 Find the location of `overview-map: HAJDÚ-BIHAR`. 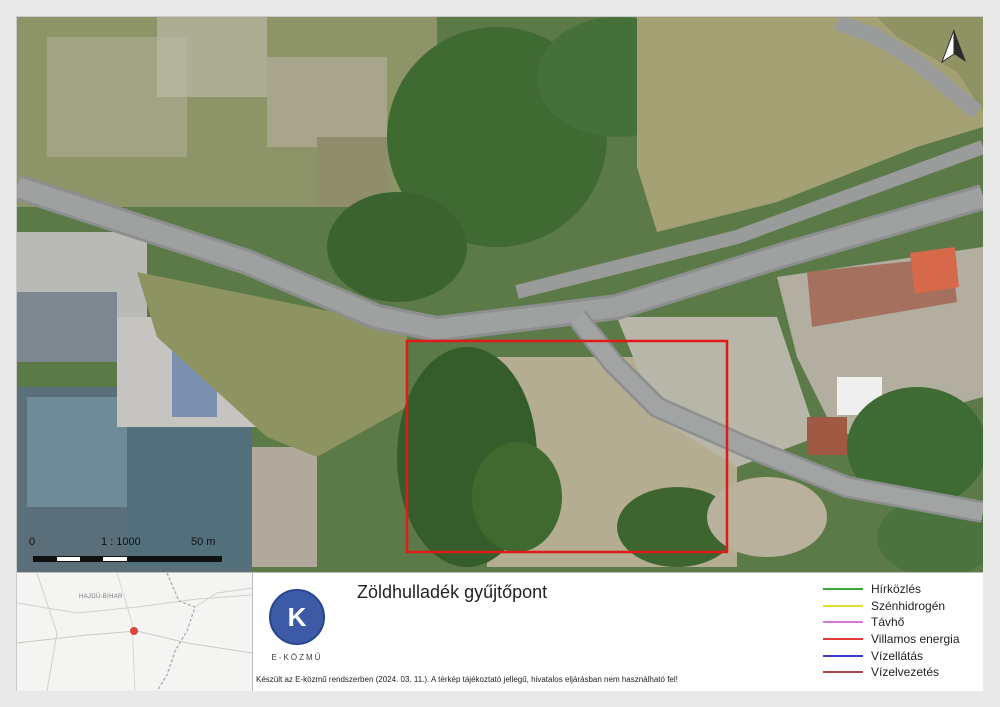

overview-map: HAJDÚ-BIHAR is located at coordinates (135, 632).